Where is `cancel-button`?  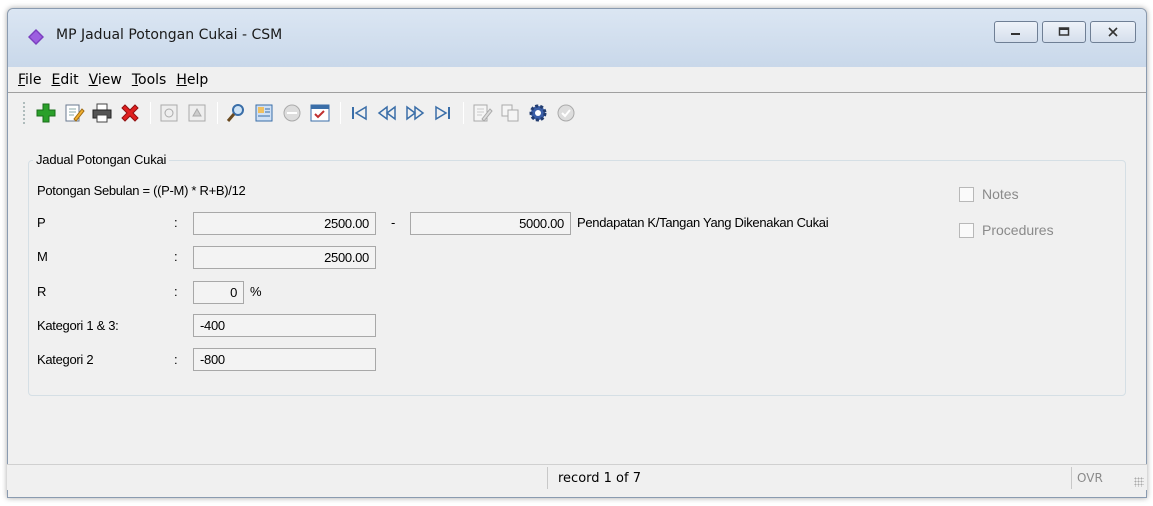
cancel-button is located at coordinates (197, 113).